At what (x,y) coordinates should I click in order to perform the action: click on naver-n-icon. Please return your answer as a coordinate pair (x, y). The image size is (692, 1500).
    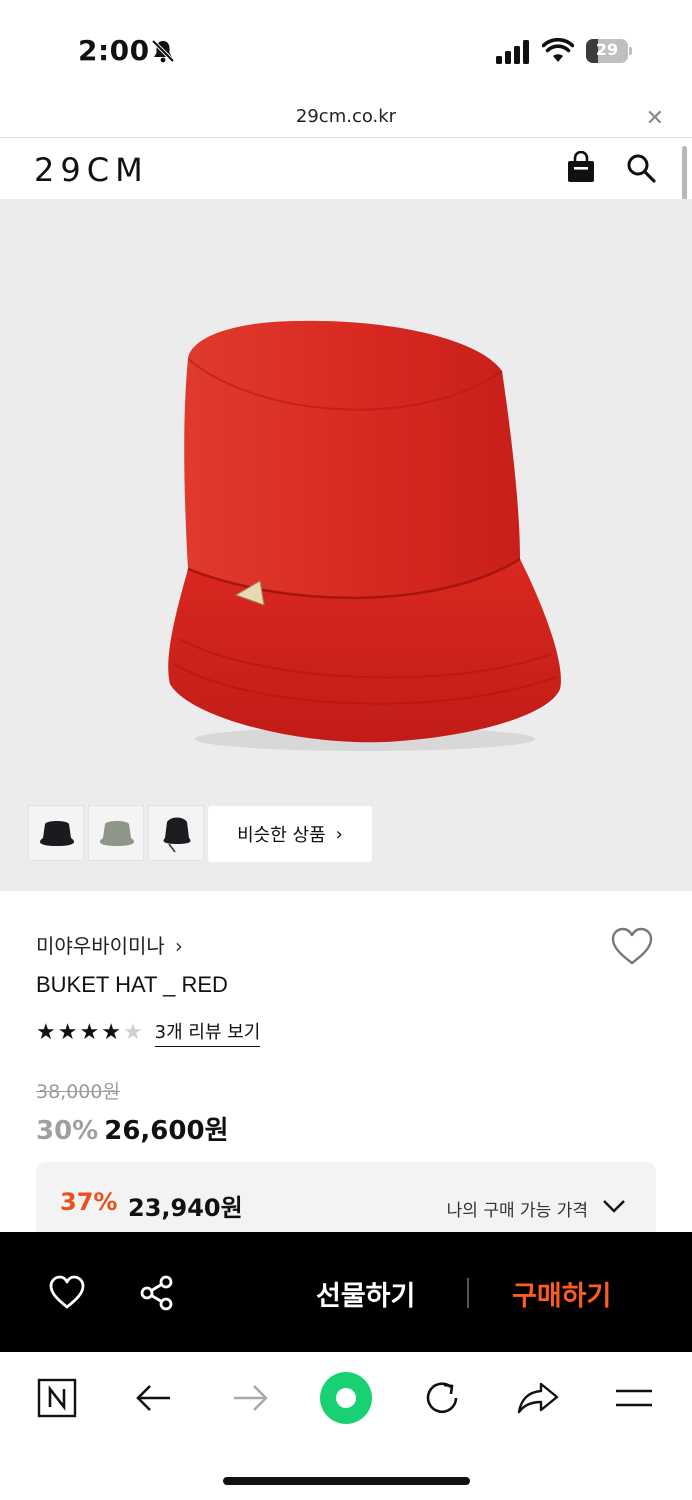
    Looking at the image, I should click on (57, 1398).